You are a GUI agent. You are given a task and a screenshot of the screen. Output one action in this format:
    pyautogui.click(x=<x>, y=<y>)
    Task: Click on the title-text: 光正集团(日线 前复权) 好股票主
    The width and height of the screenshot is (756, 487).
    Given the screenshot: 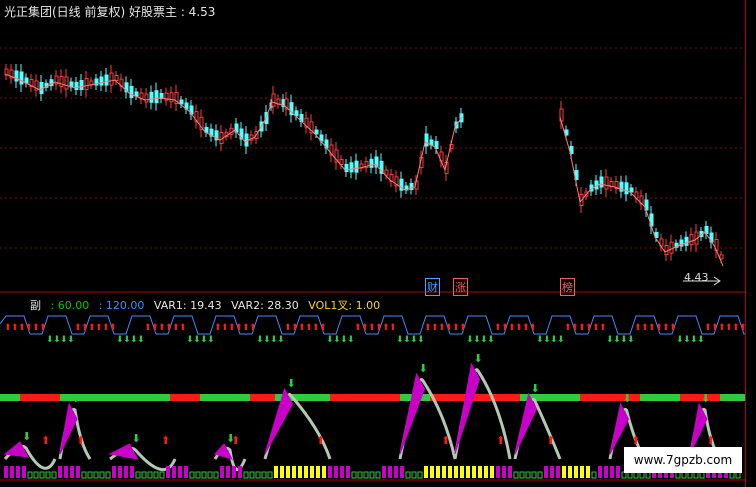 What is the action you would take?
    pyautogui.click(x=90, y=12)
    